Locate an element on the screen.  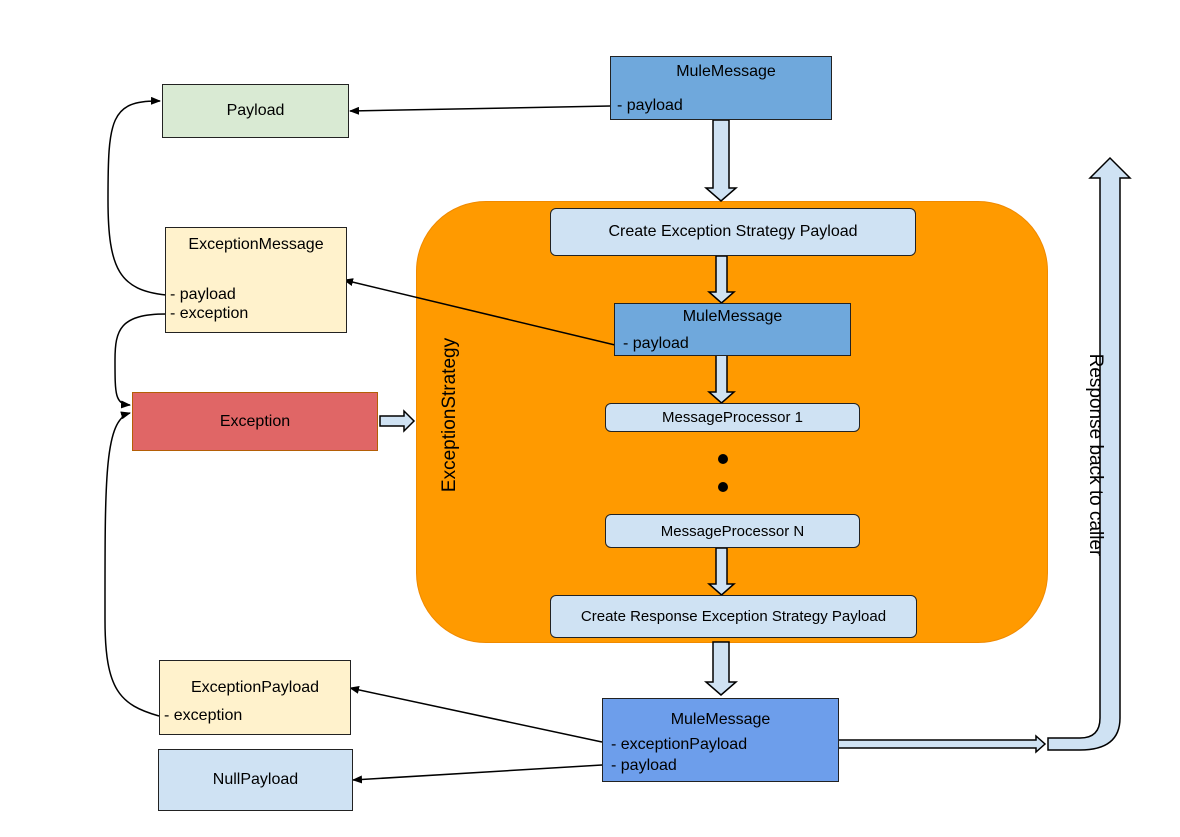
exception-payload-field-exception: - exception is located at coordinates (203, 715).